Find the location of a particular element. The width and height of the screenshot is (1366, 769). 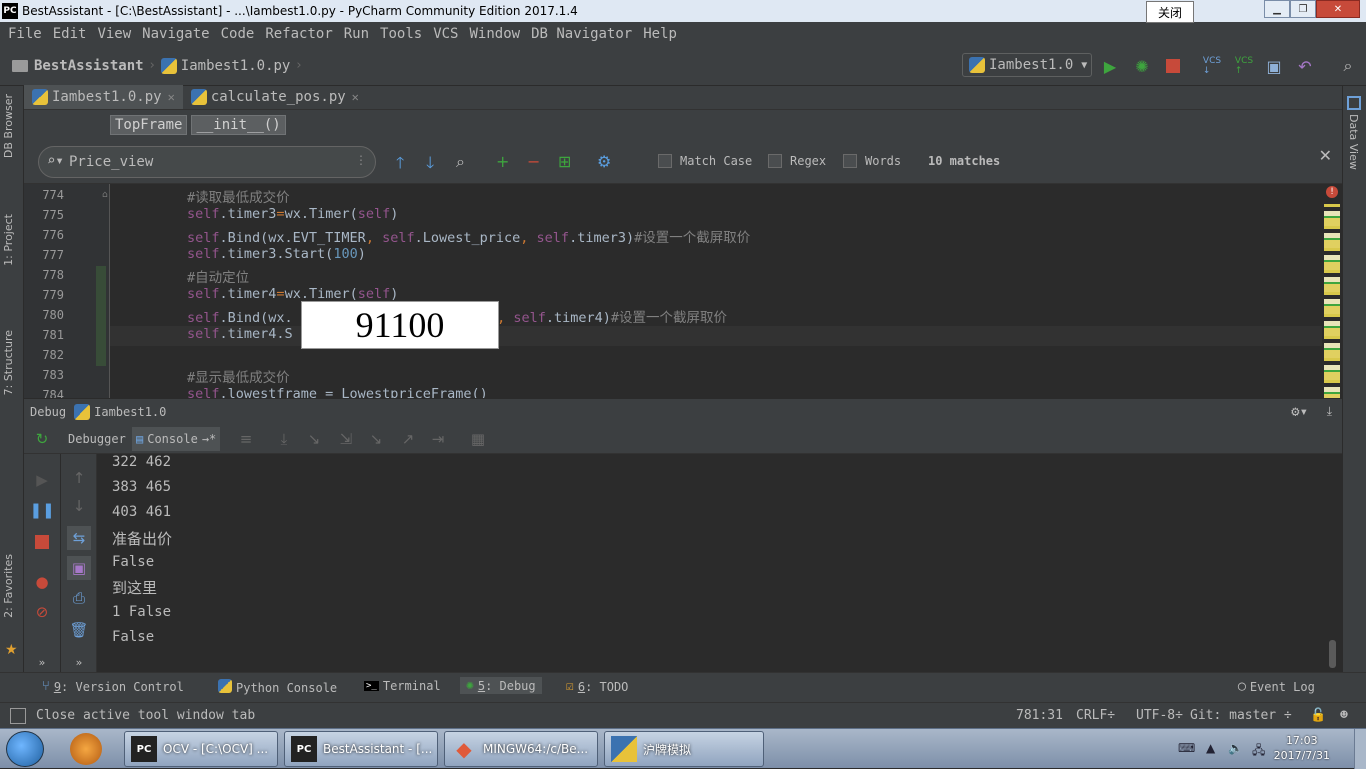

menu-edit: Edit is located at coordinates (70, 34).